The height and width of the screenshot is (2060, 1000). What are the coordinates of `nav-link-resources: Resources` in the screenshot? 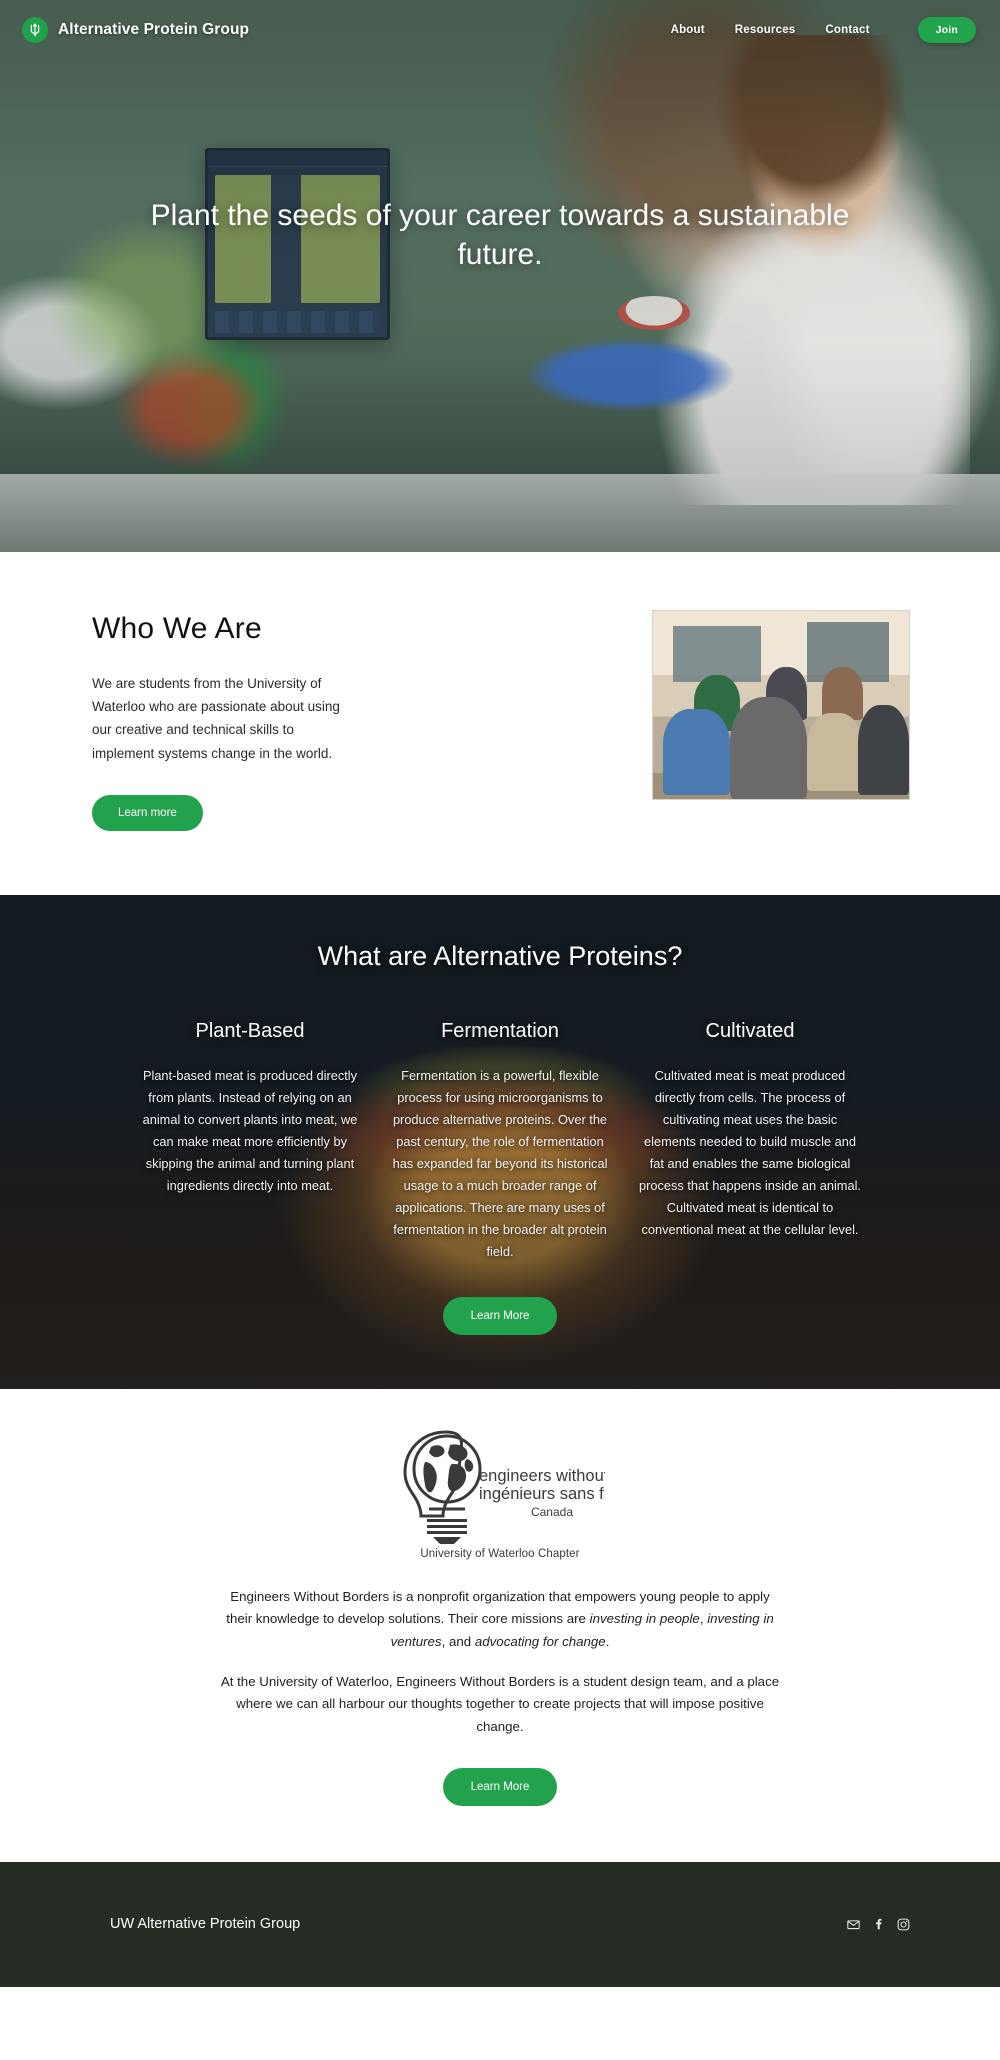 It's located at (765, 30).